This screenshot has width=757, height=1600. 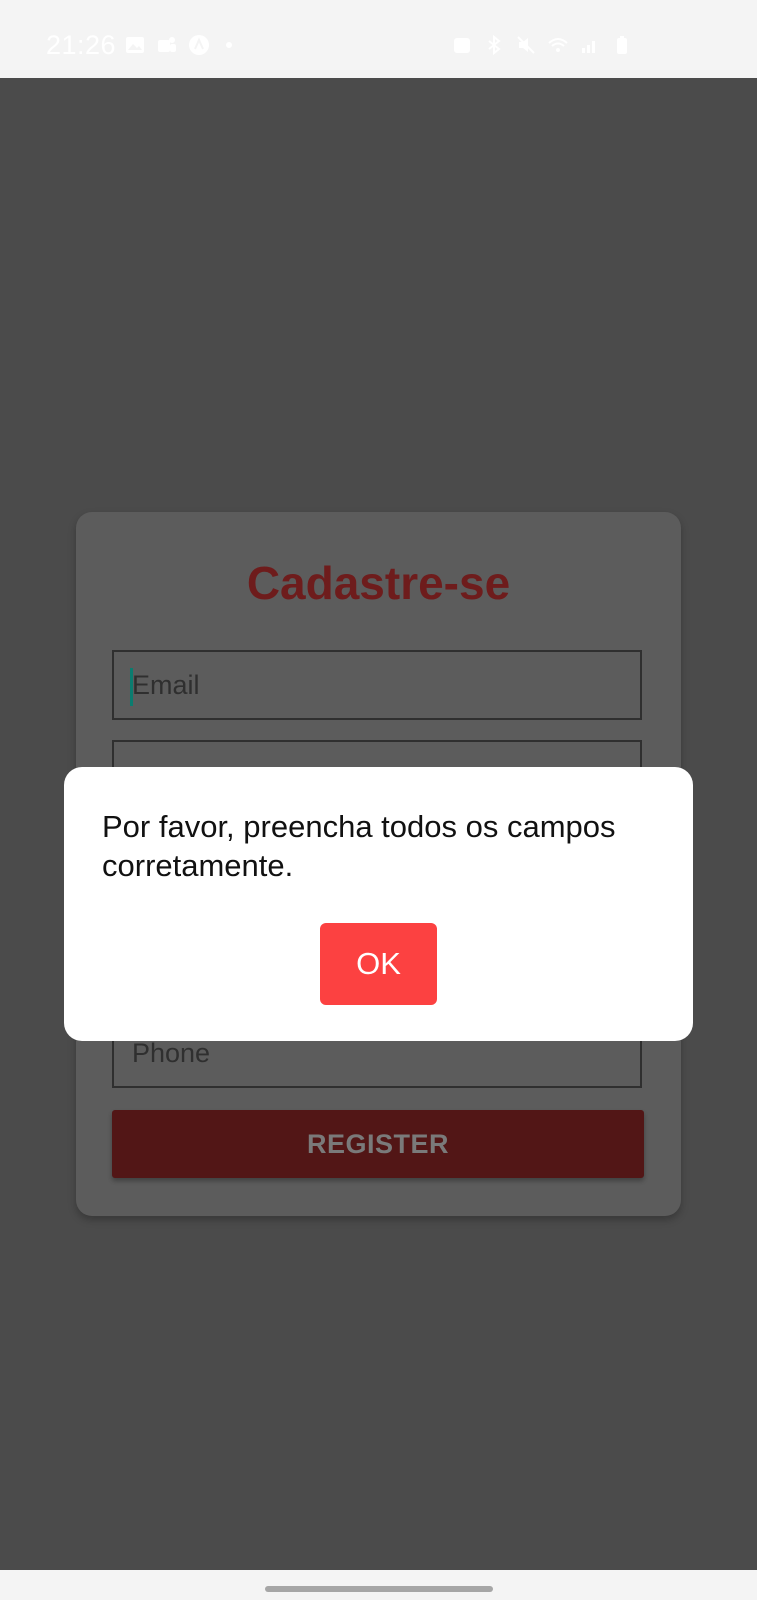 I want to click on email-placeholder: Email, so click(x=166, y=685).